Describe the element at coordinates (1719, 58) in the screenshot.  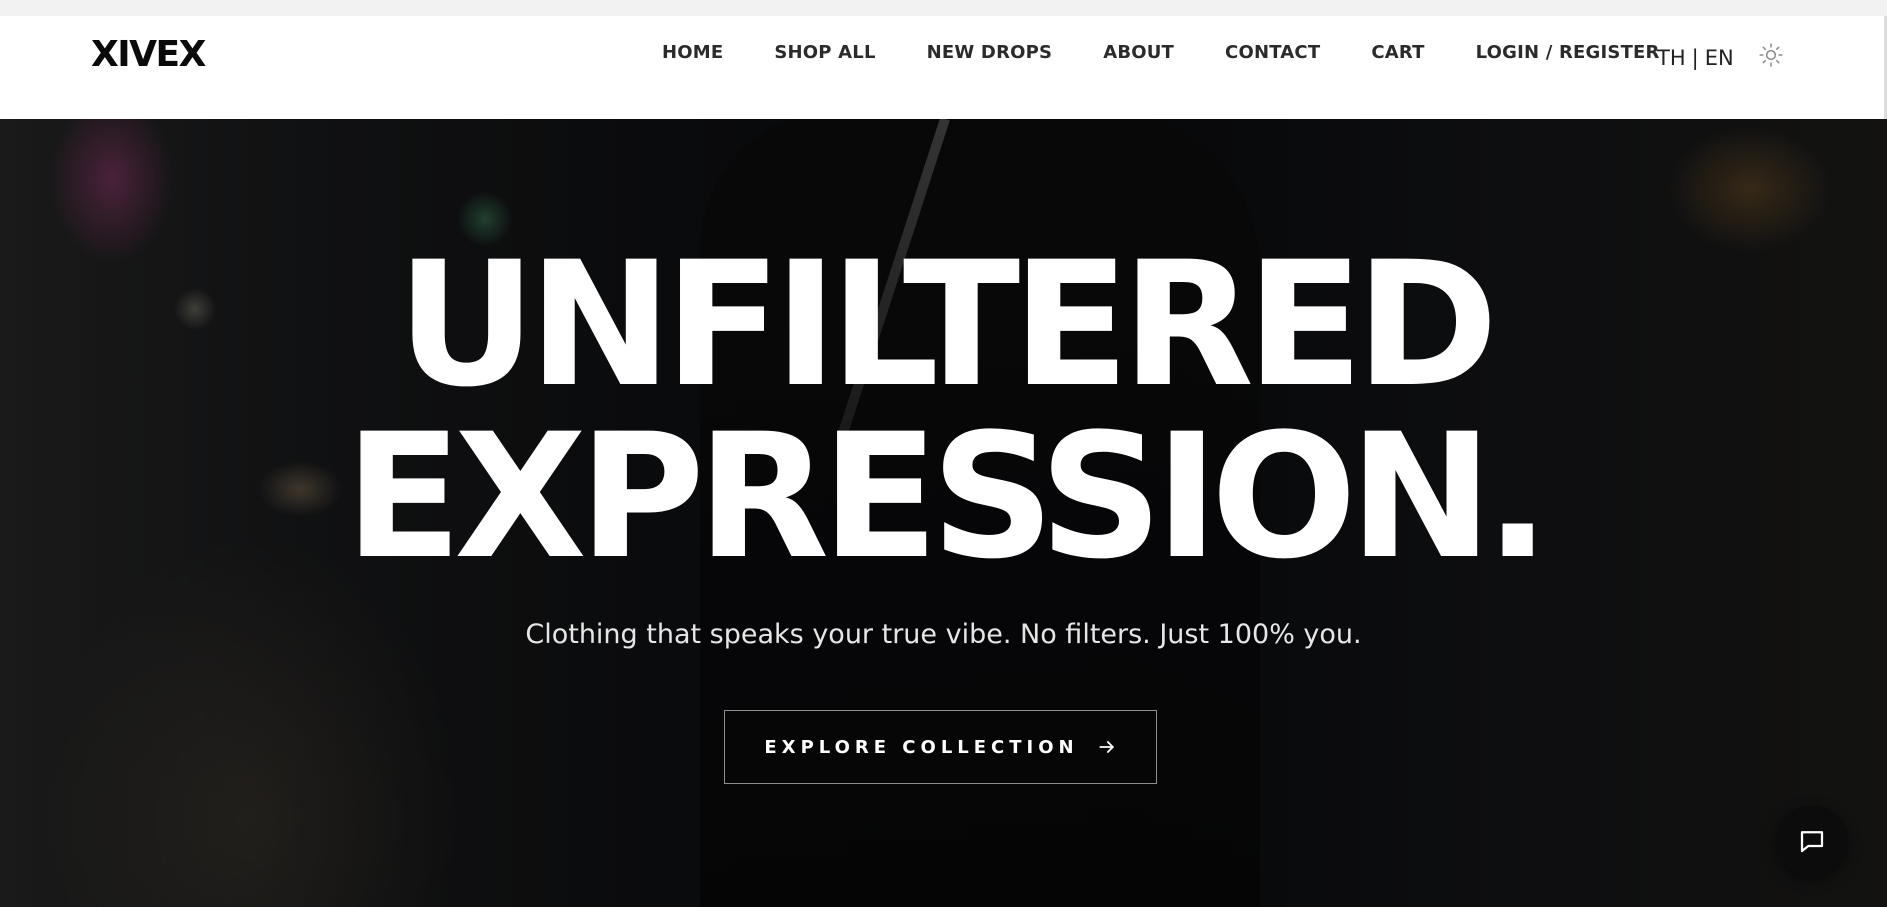
I see `lang-en: EN` at that location.